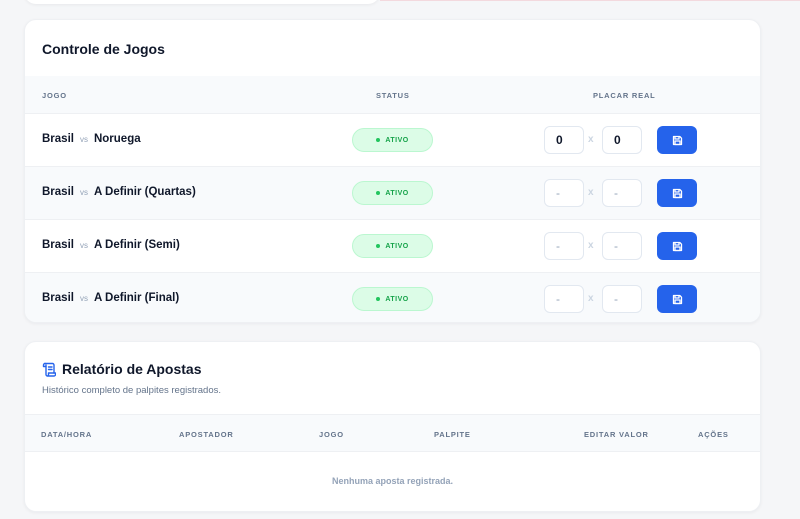 The height and width of the screenshot is (519, 800). I want to click on game-row: Brasil vs A Definir (Final) ATIVO x, so click(392, 297).